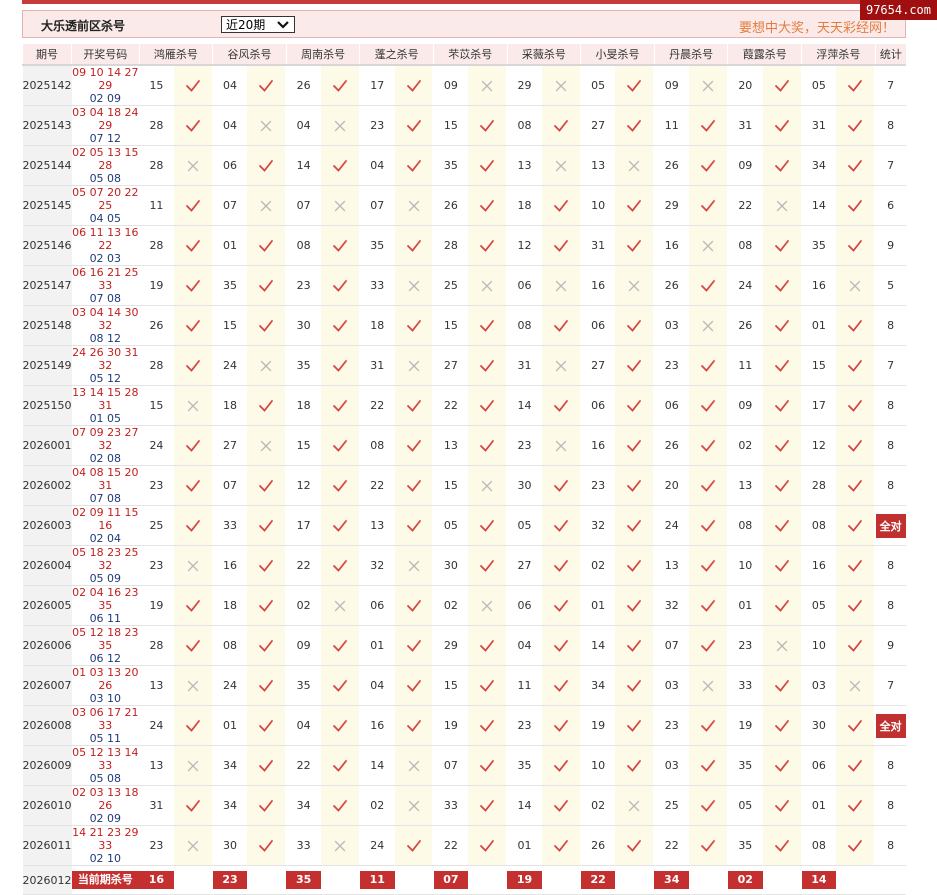 This screenshot has width=937, height=895. What do you see at coordinates (855, 880) in the screenshot?
I see `current-mark-blank` at bounding box center [855, 880].